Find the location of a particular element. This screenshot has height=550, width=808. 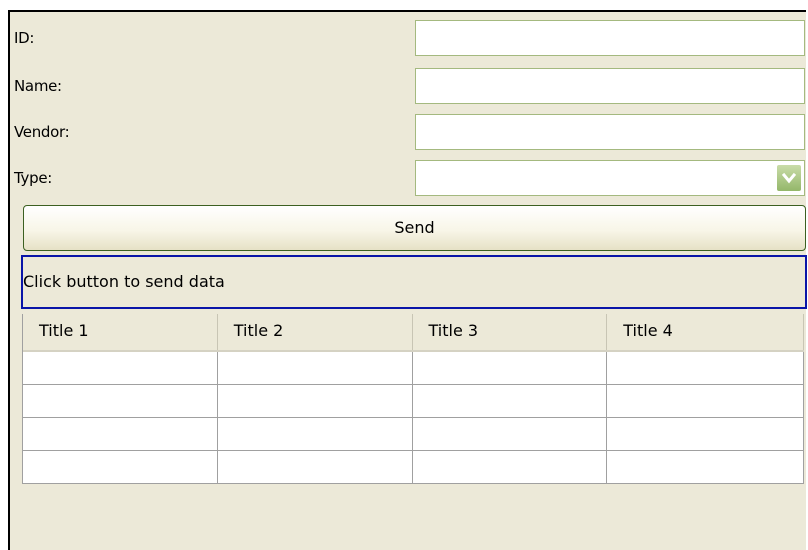

grid-header: Title 1 Title 2 Title 3 Title 4 is located at coordinates (413, 333).